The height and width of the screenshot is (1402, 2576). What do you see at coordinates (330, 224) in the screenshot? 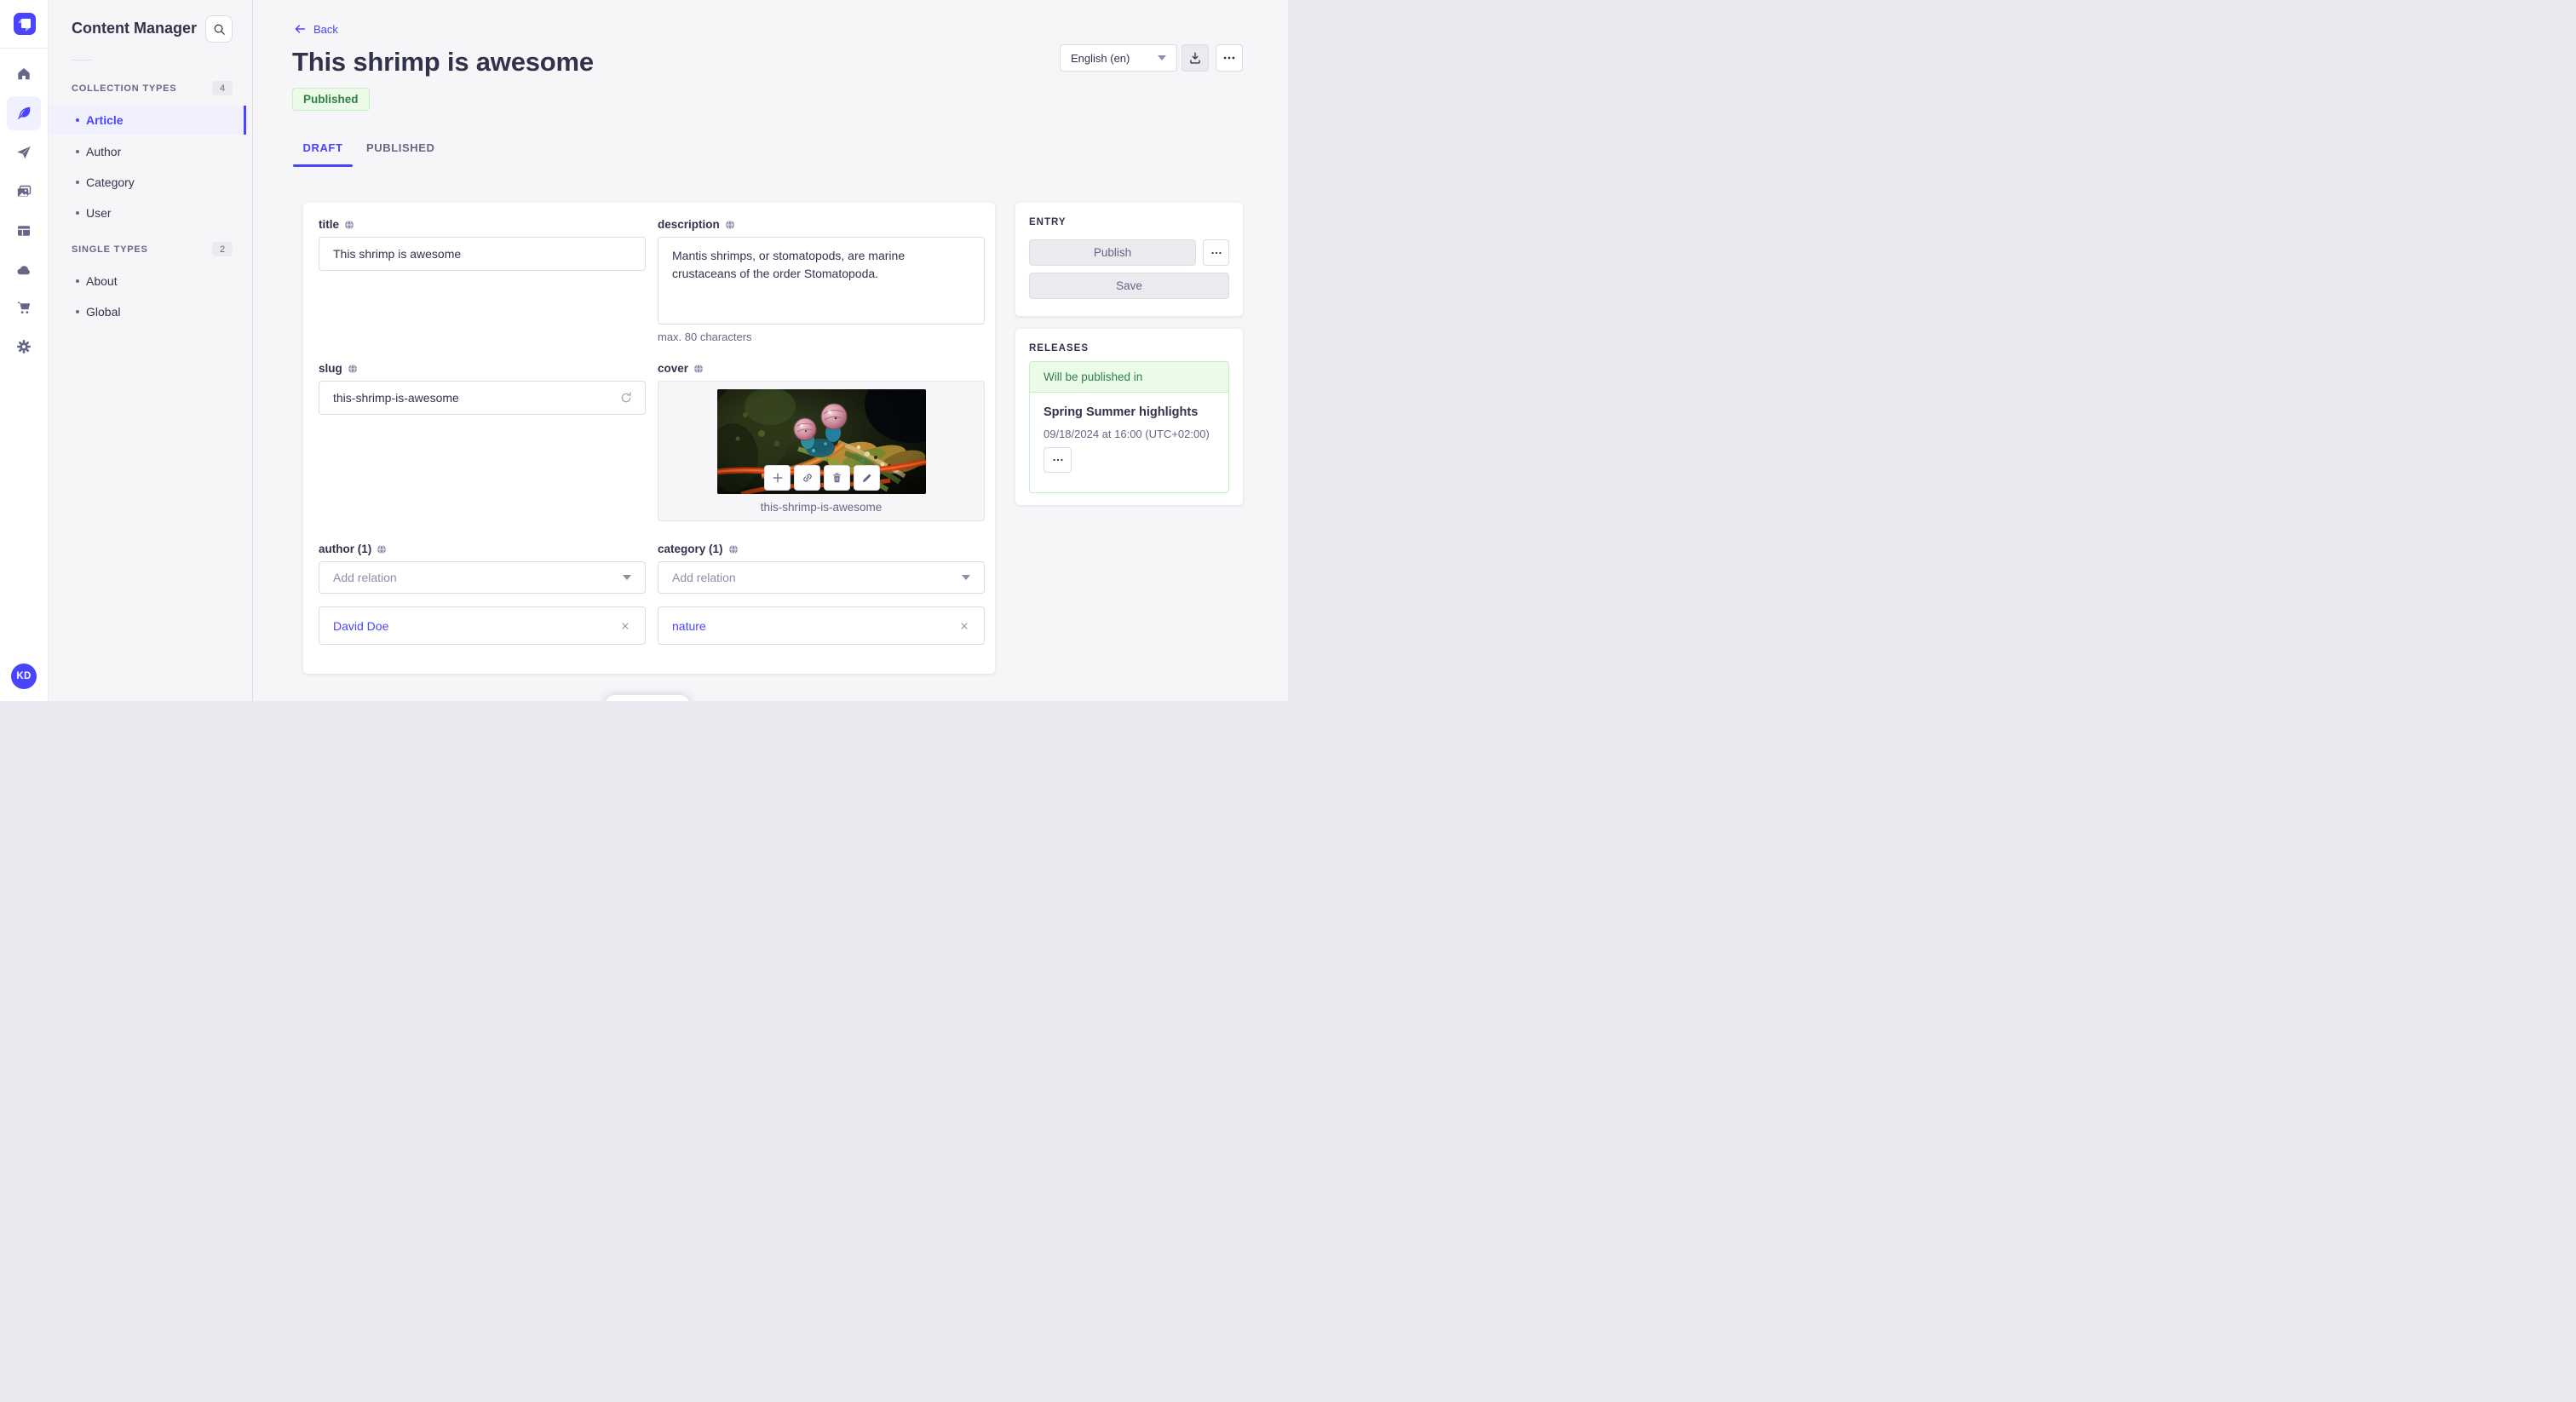
I see `field-label-text: title` at bounding box center [330, 224].